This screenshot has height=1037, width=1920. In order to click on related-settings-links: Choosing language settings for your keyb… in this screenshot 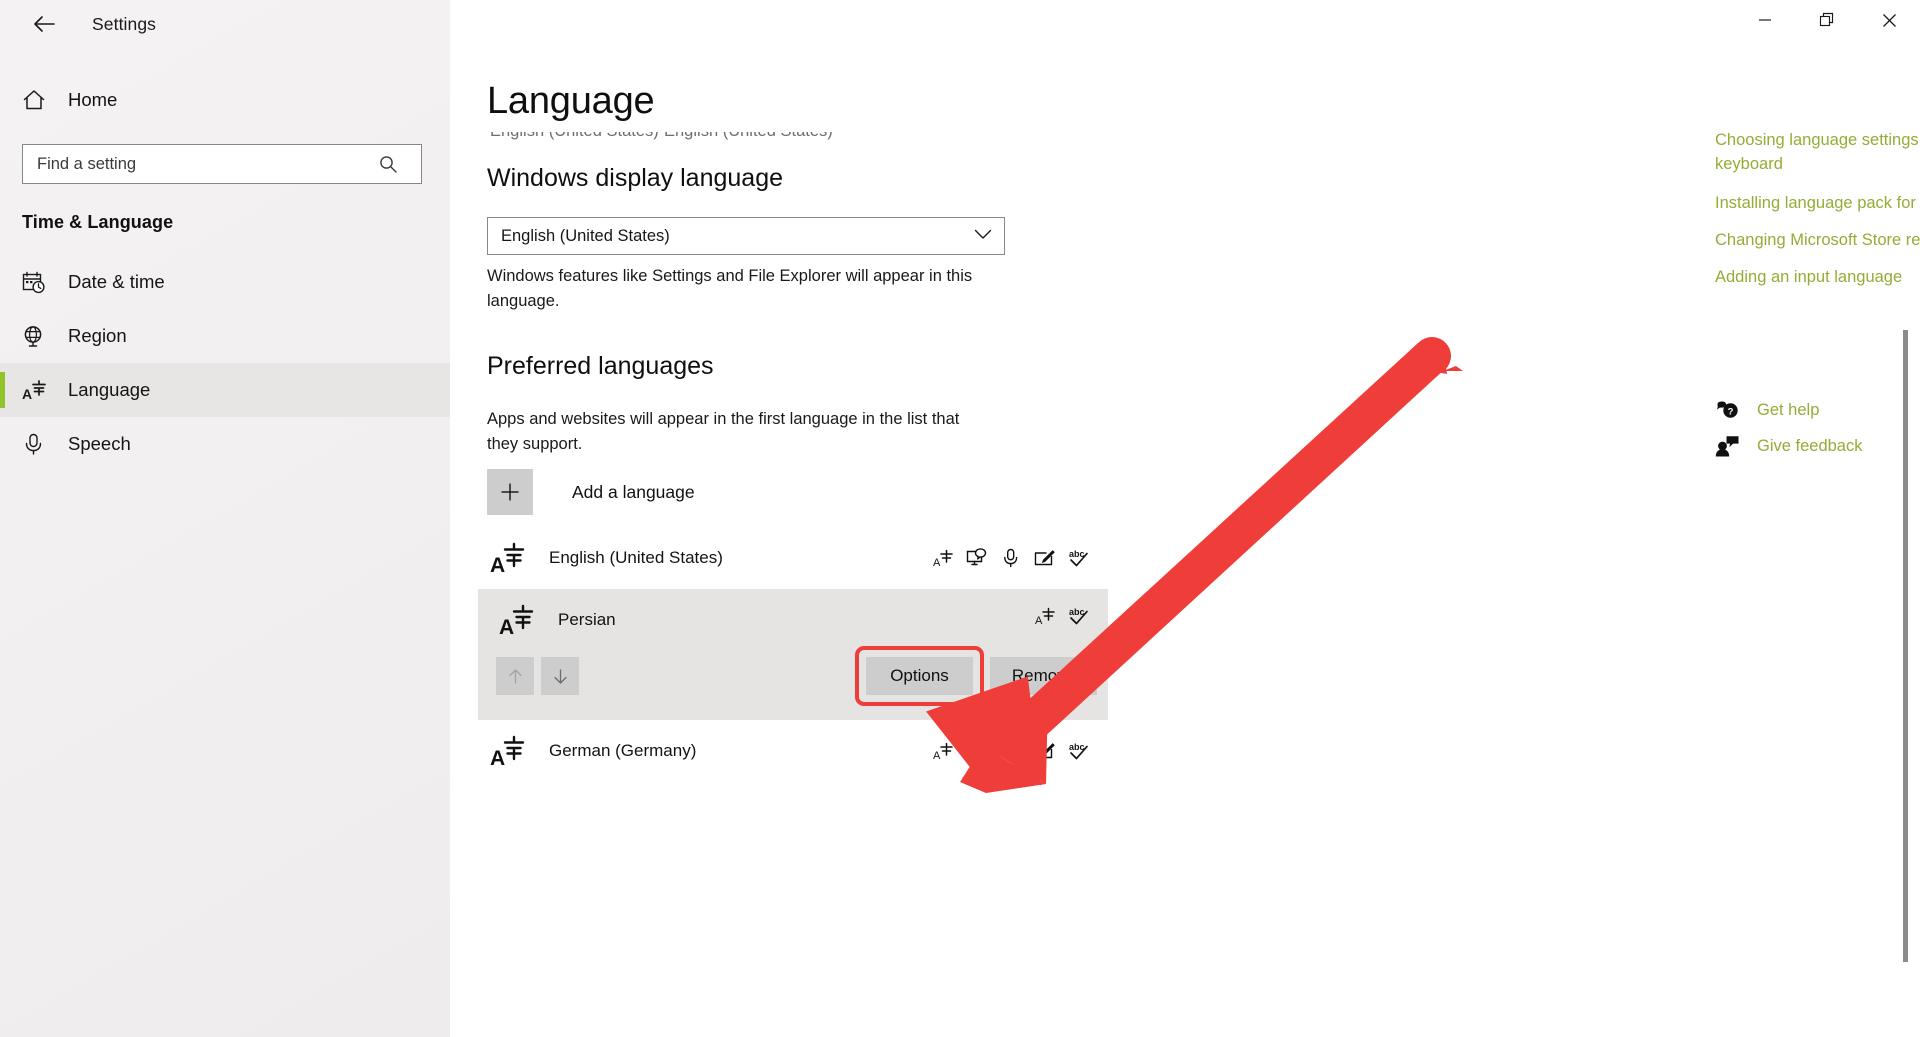, I will do `click(1817, 215)`.